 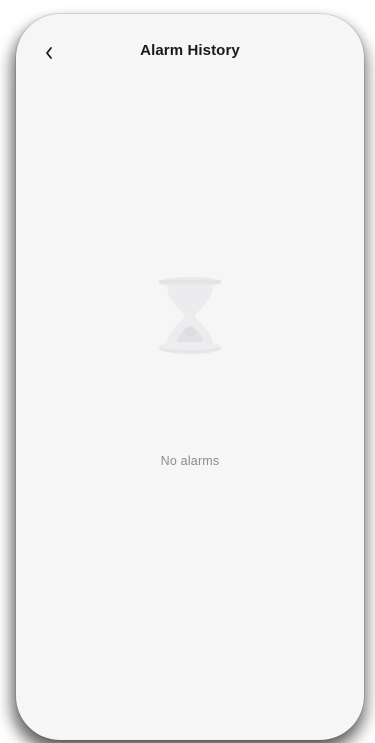 I want to click on navigation-bar: Alarm History, so click(x=190, y=51).